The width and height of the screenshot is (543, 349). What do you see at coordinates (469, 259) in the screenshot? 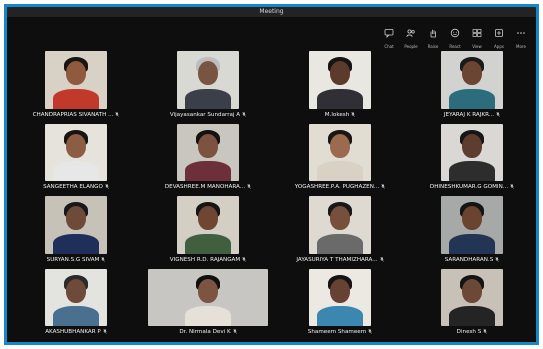
I see `participant-name-text: SARANDHARAN.S` at bounding box center [469, 259].